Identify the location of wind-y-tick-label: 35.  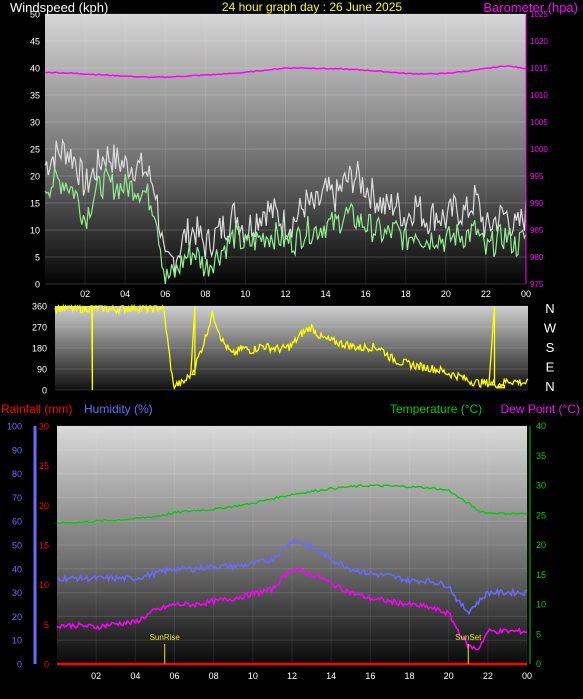
(35, 96).